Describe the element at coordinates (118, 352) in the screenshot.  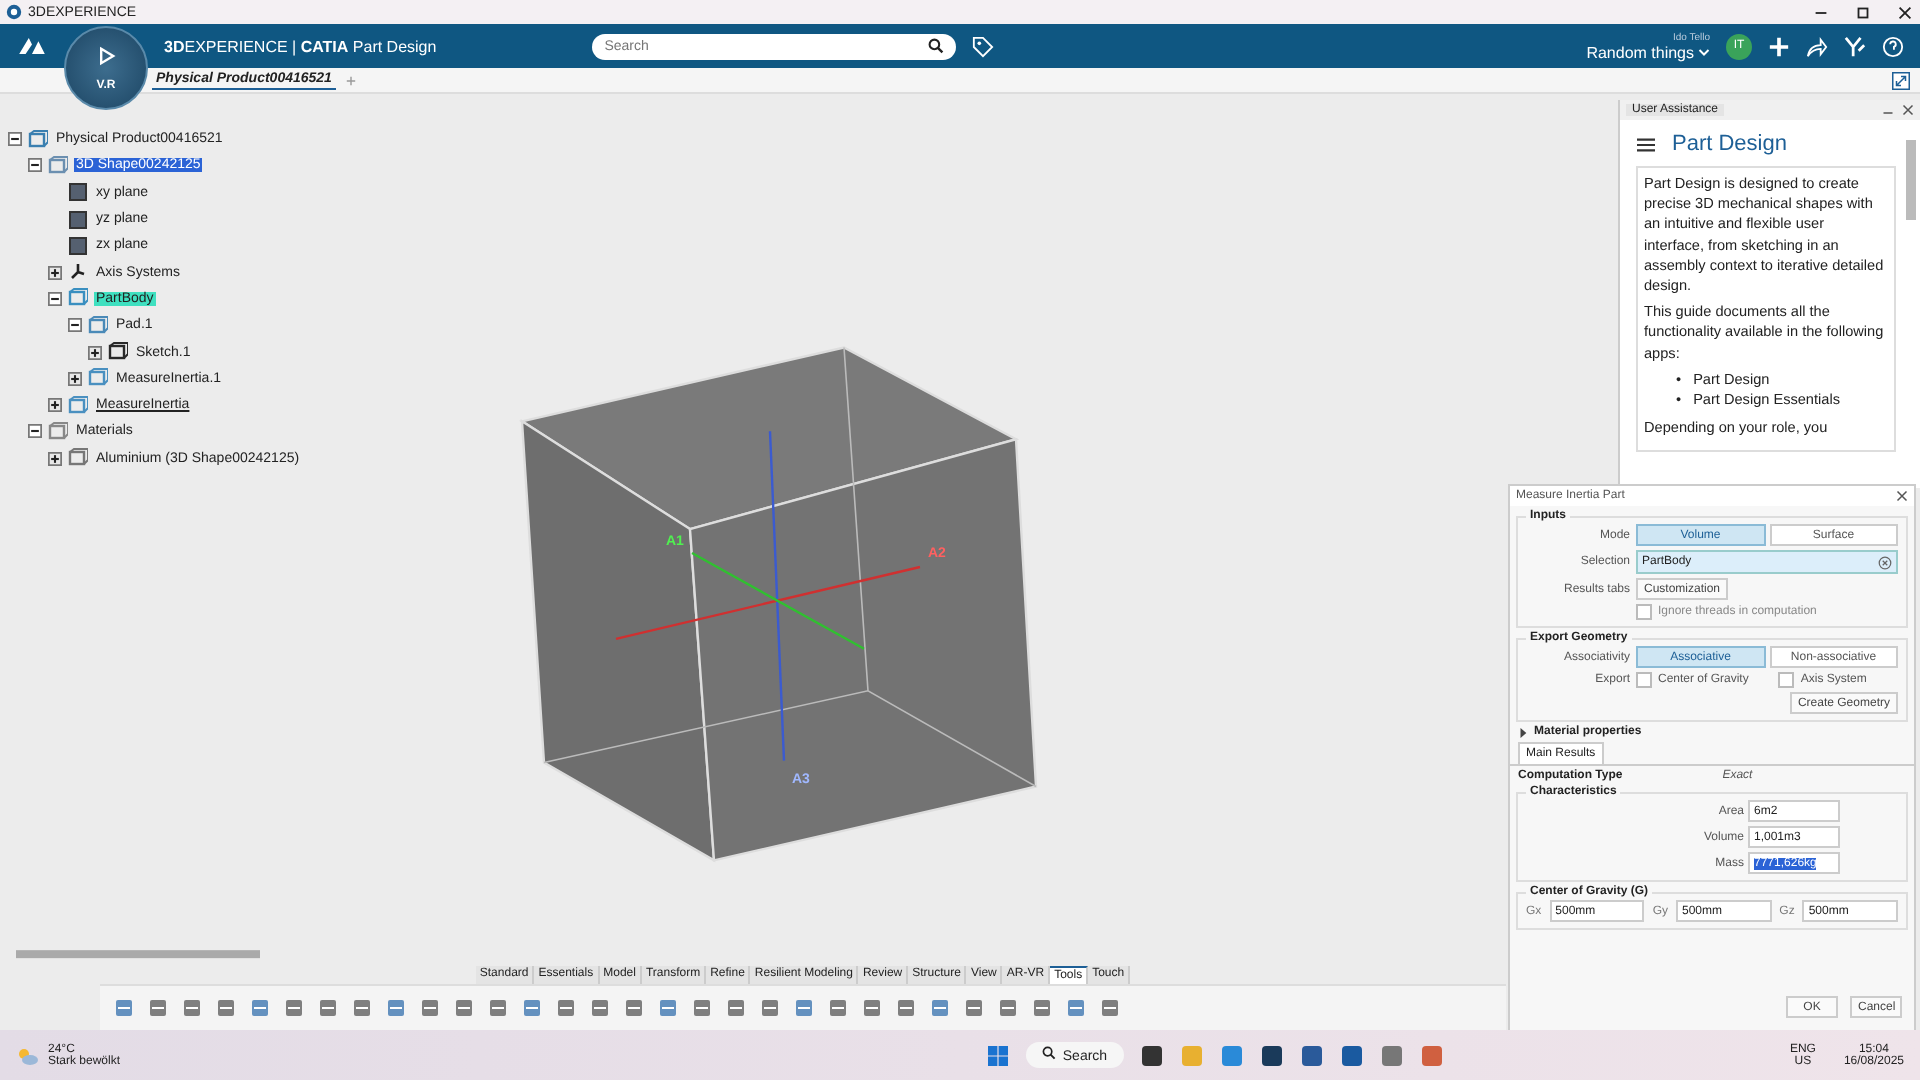
I see `sketch-icon` at that location.